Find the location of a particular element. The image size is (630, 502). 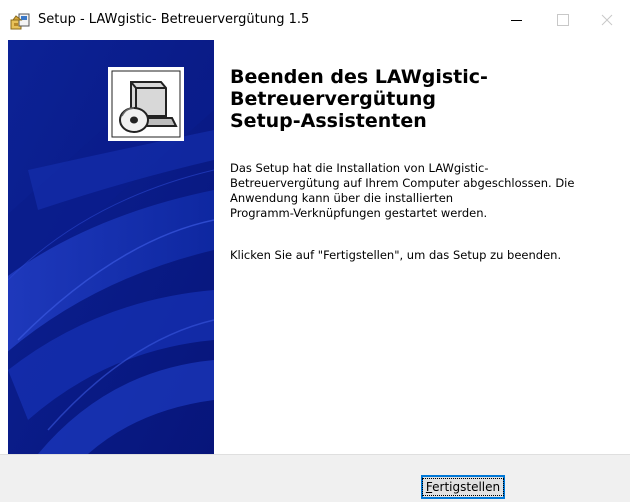

maximize-icon is located at coordinates (563, 20).